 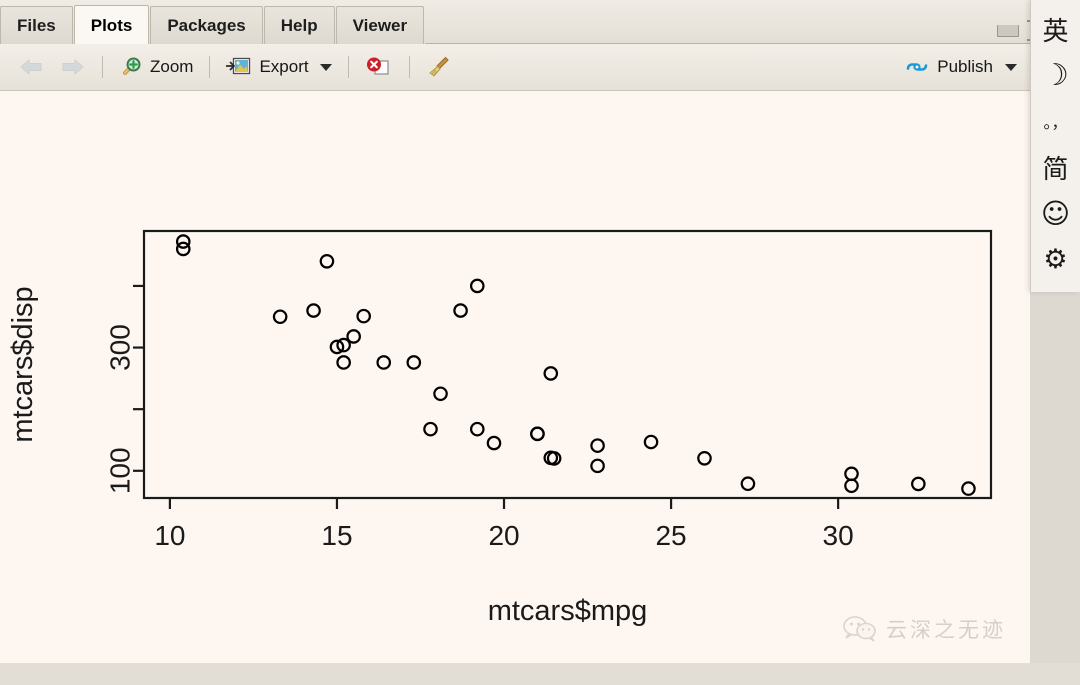 What do you see at coordinates (1056, 29) in the screenshot?
I see `ime-language-english: 英` at bounding box center [1056, 29].